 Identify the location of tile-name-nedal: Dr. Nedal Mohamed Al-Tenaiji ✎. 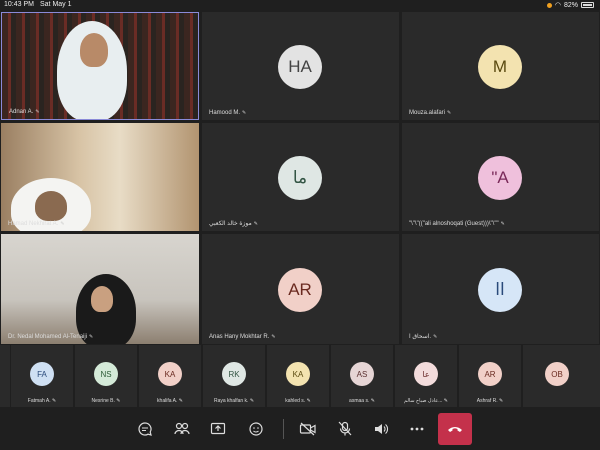
(50, 337).